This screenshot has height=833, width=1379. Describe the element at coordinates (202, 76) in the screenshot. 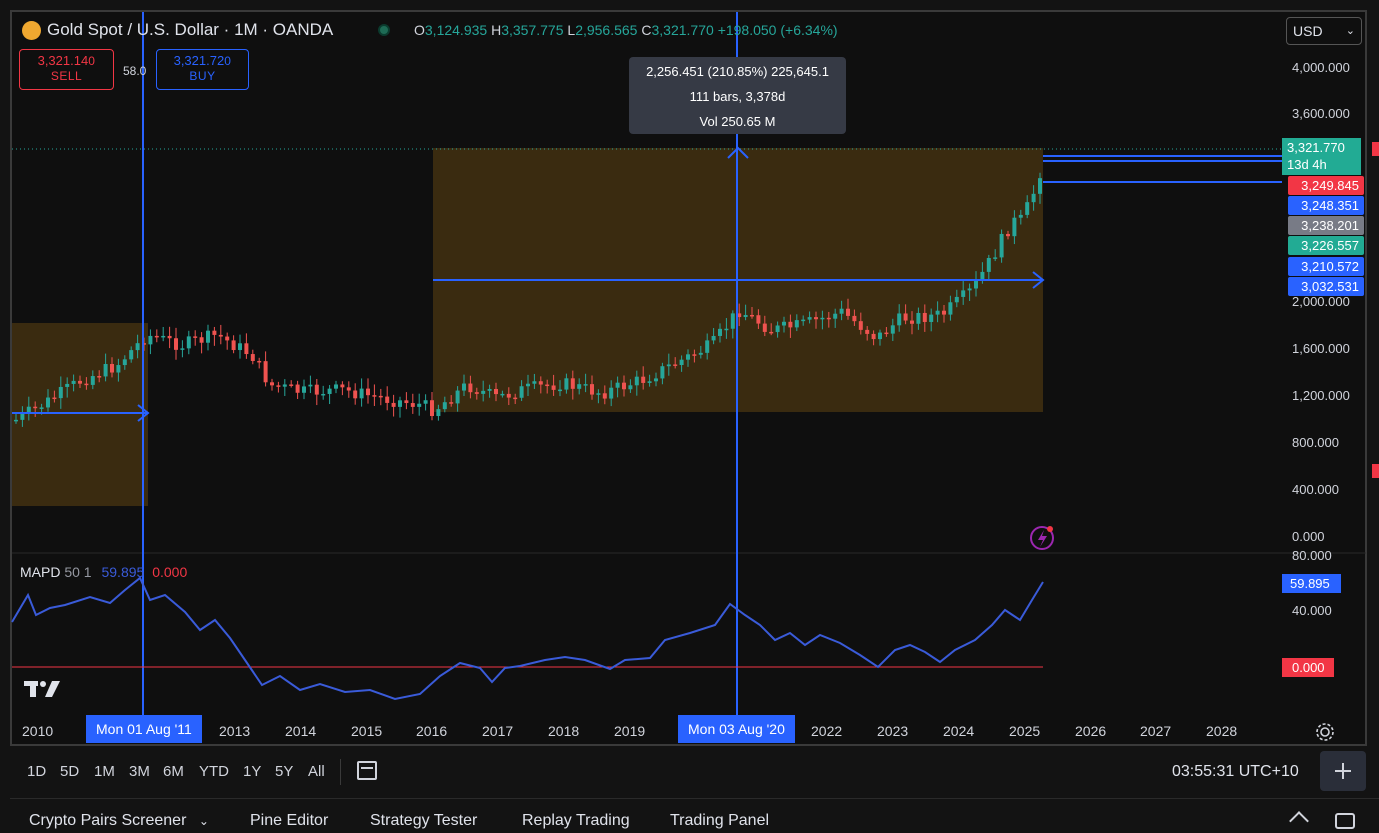

I see `buy-label: BUY` at that location.